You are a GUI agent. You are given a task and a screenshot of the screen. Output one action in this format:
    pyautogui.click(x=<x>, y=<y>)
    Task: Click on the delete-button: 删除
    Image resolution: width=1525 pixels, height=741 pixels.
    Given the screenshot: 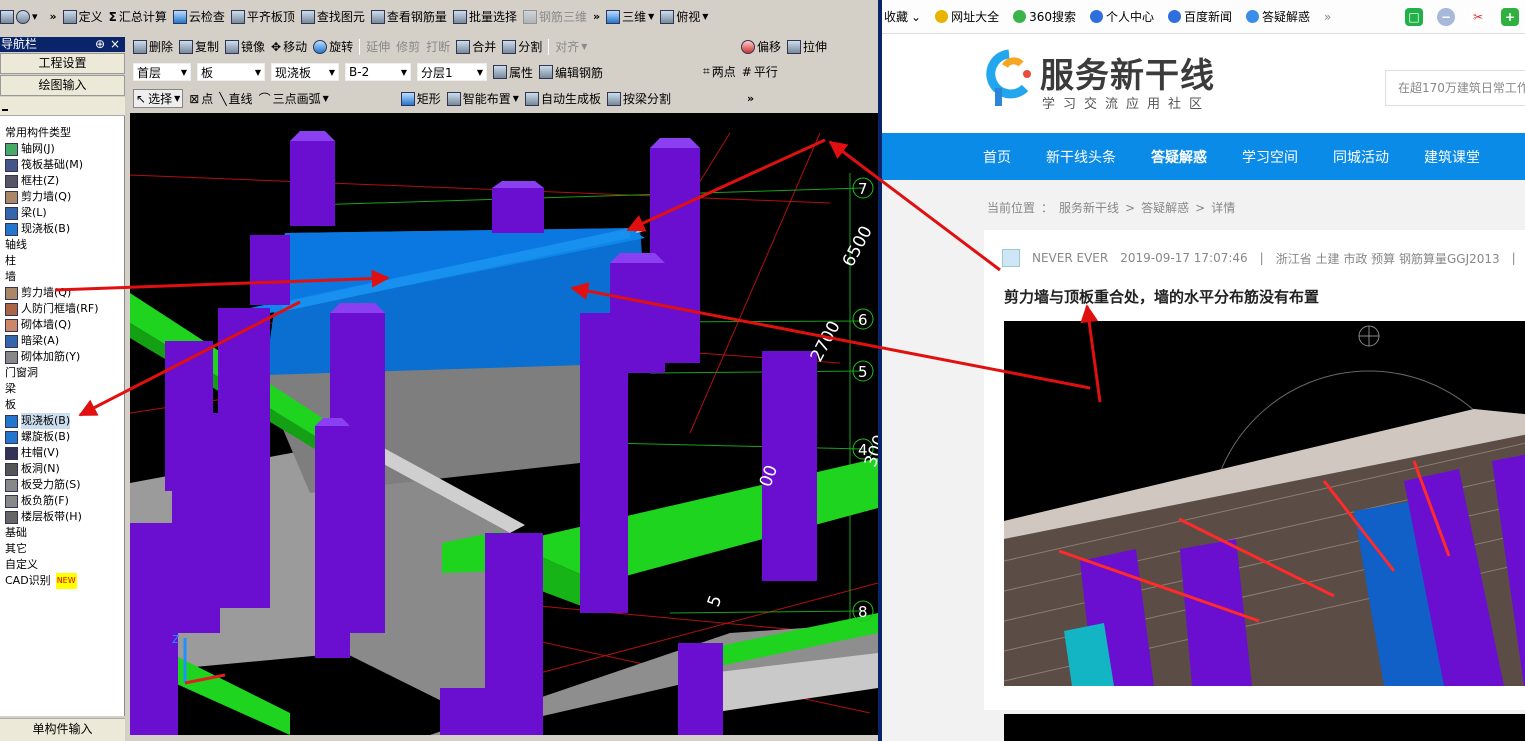 What is the action you would take?
    pyautogui.click(x=153, y=46)
    